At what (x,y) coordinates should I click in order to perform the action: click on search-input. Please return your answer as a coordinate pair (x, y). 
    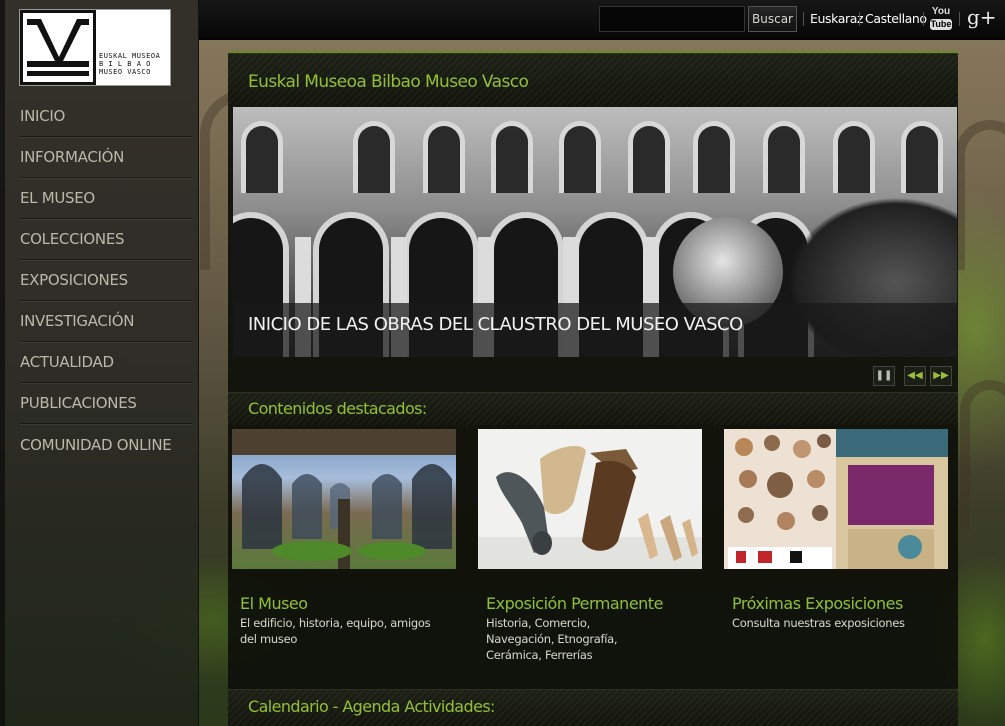
    Looking at the image, I should click on (672, 19).